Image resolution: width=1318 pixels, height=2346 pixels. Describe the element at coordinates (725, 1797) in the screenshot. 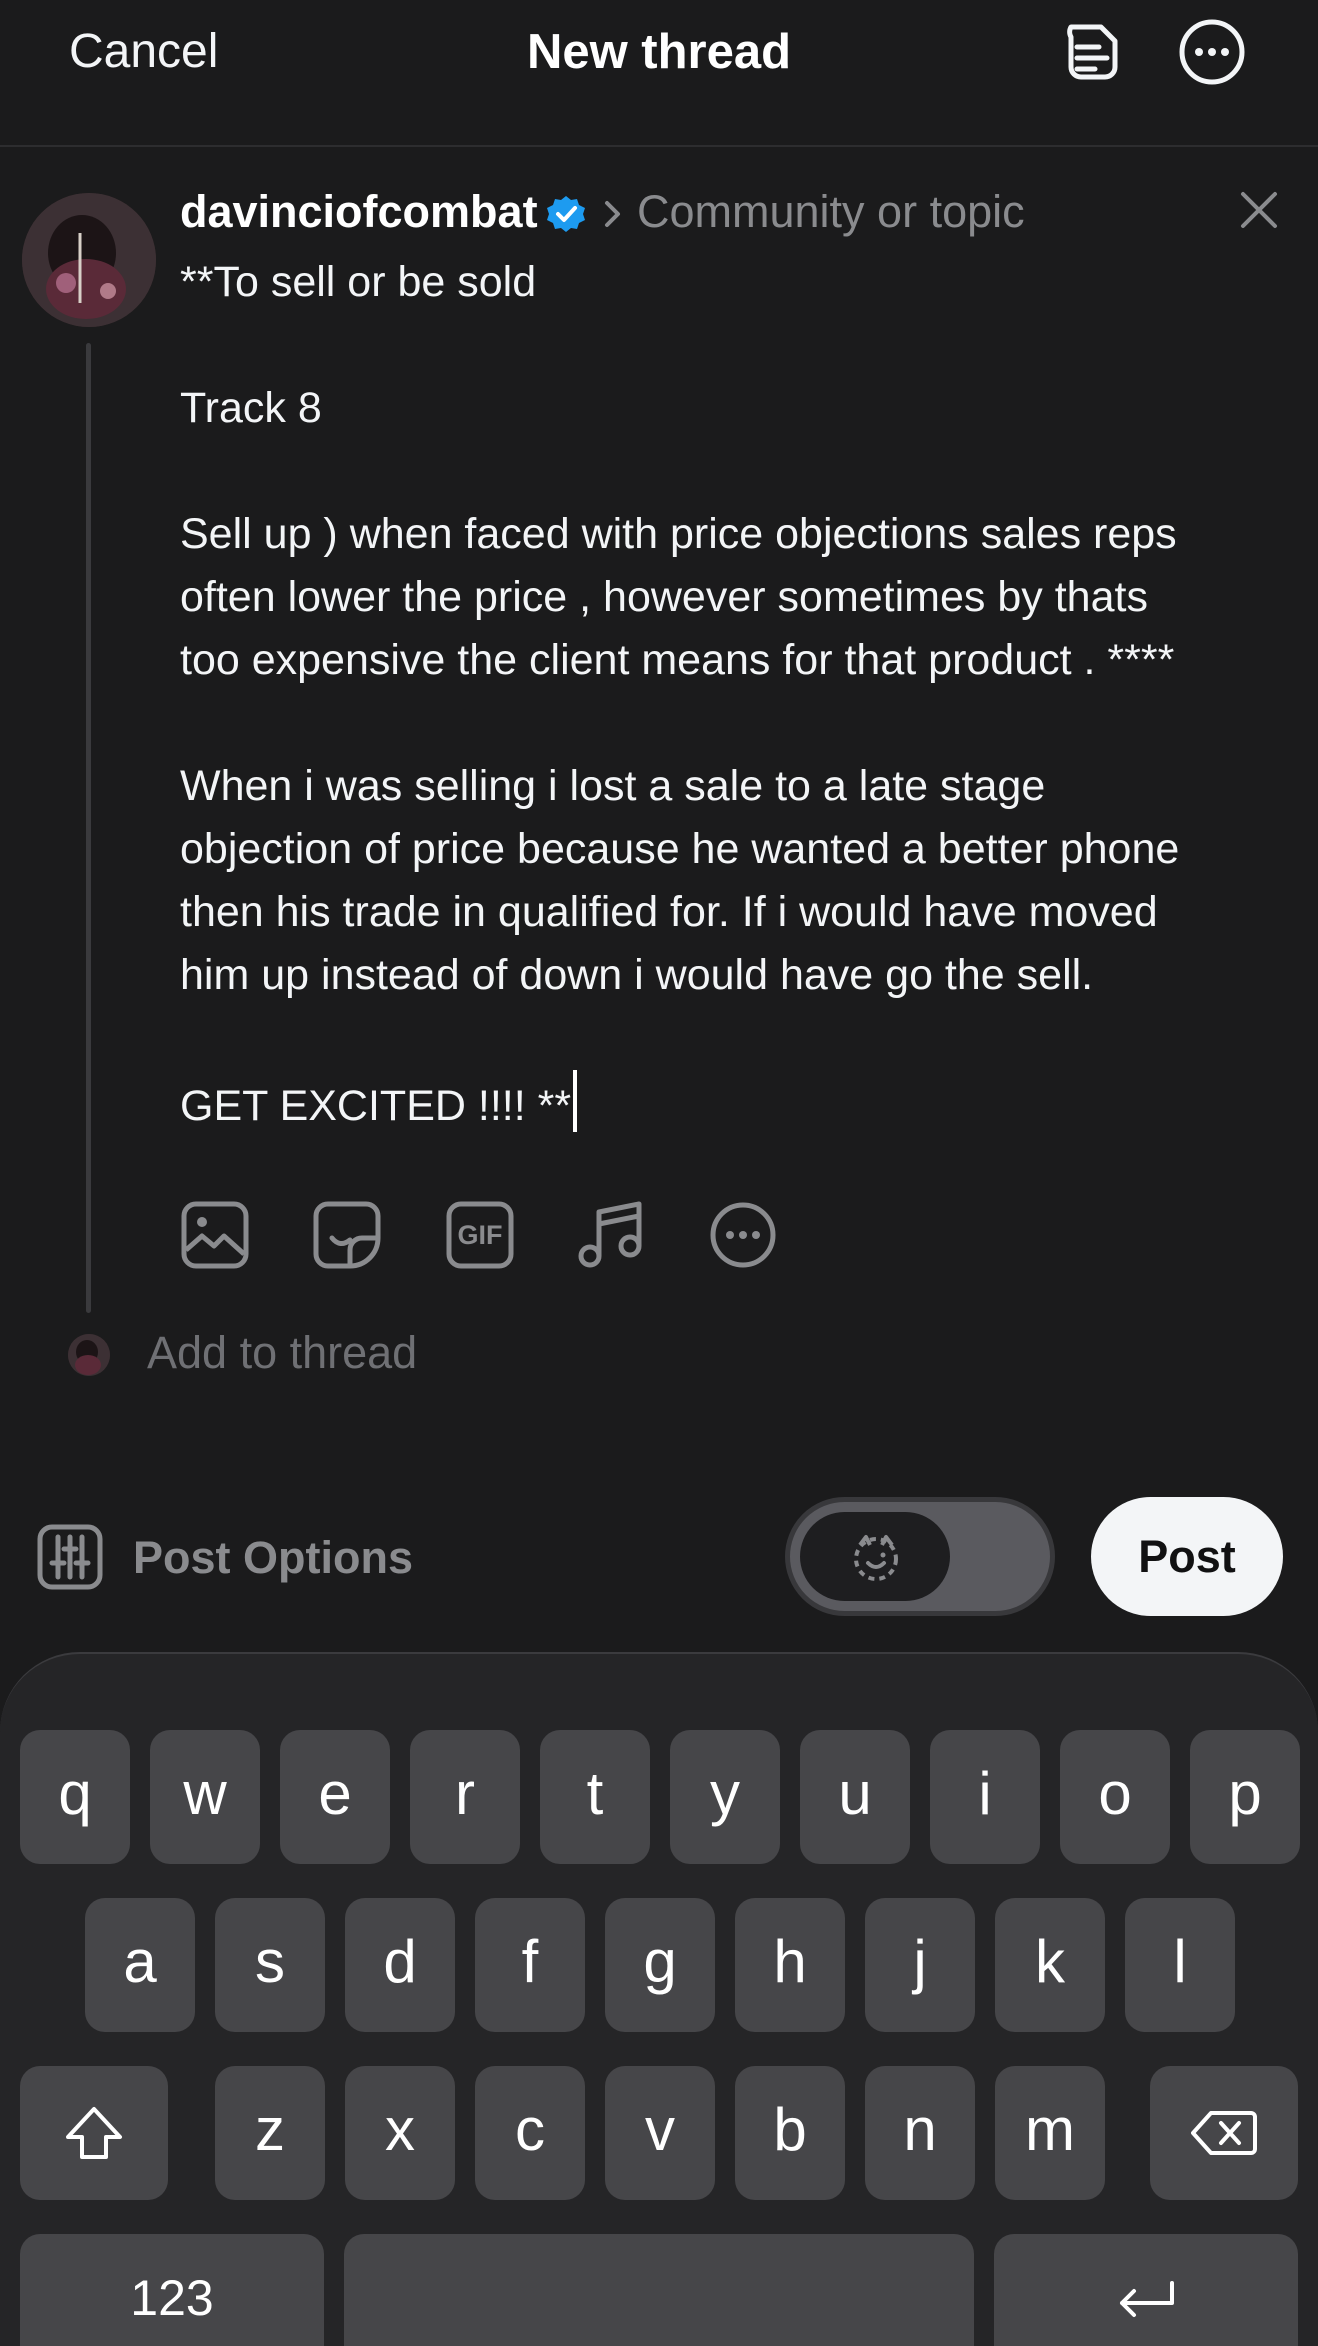

I see `key-y: y` at that location.